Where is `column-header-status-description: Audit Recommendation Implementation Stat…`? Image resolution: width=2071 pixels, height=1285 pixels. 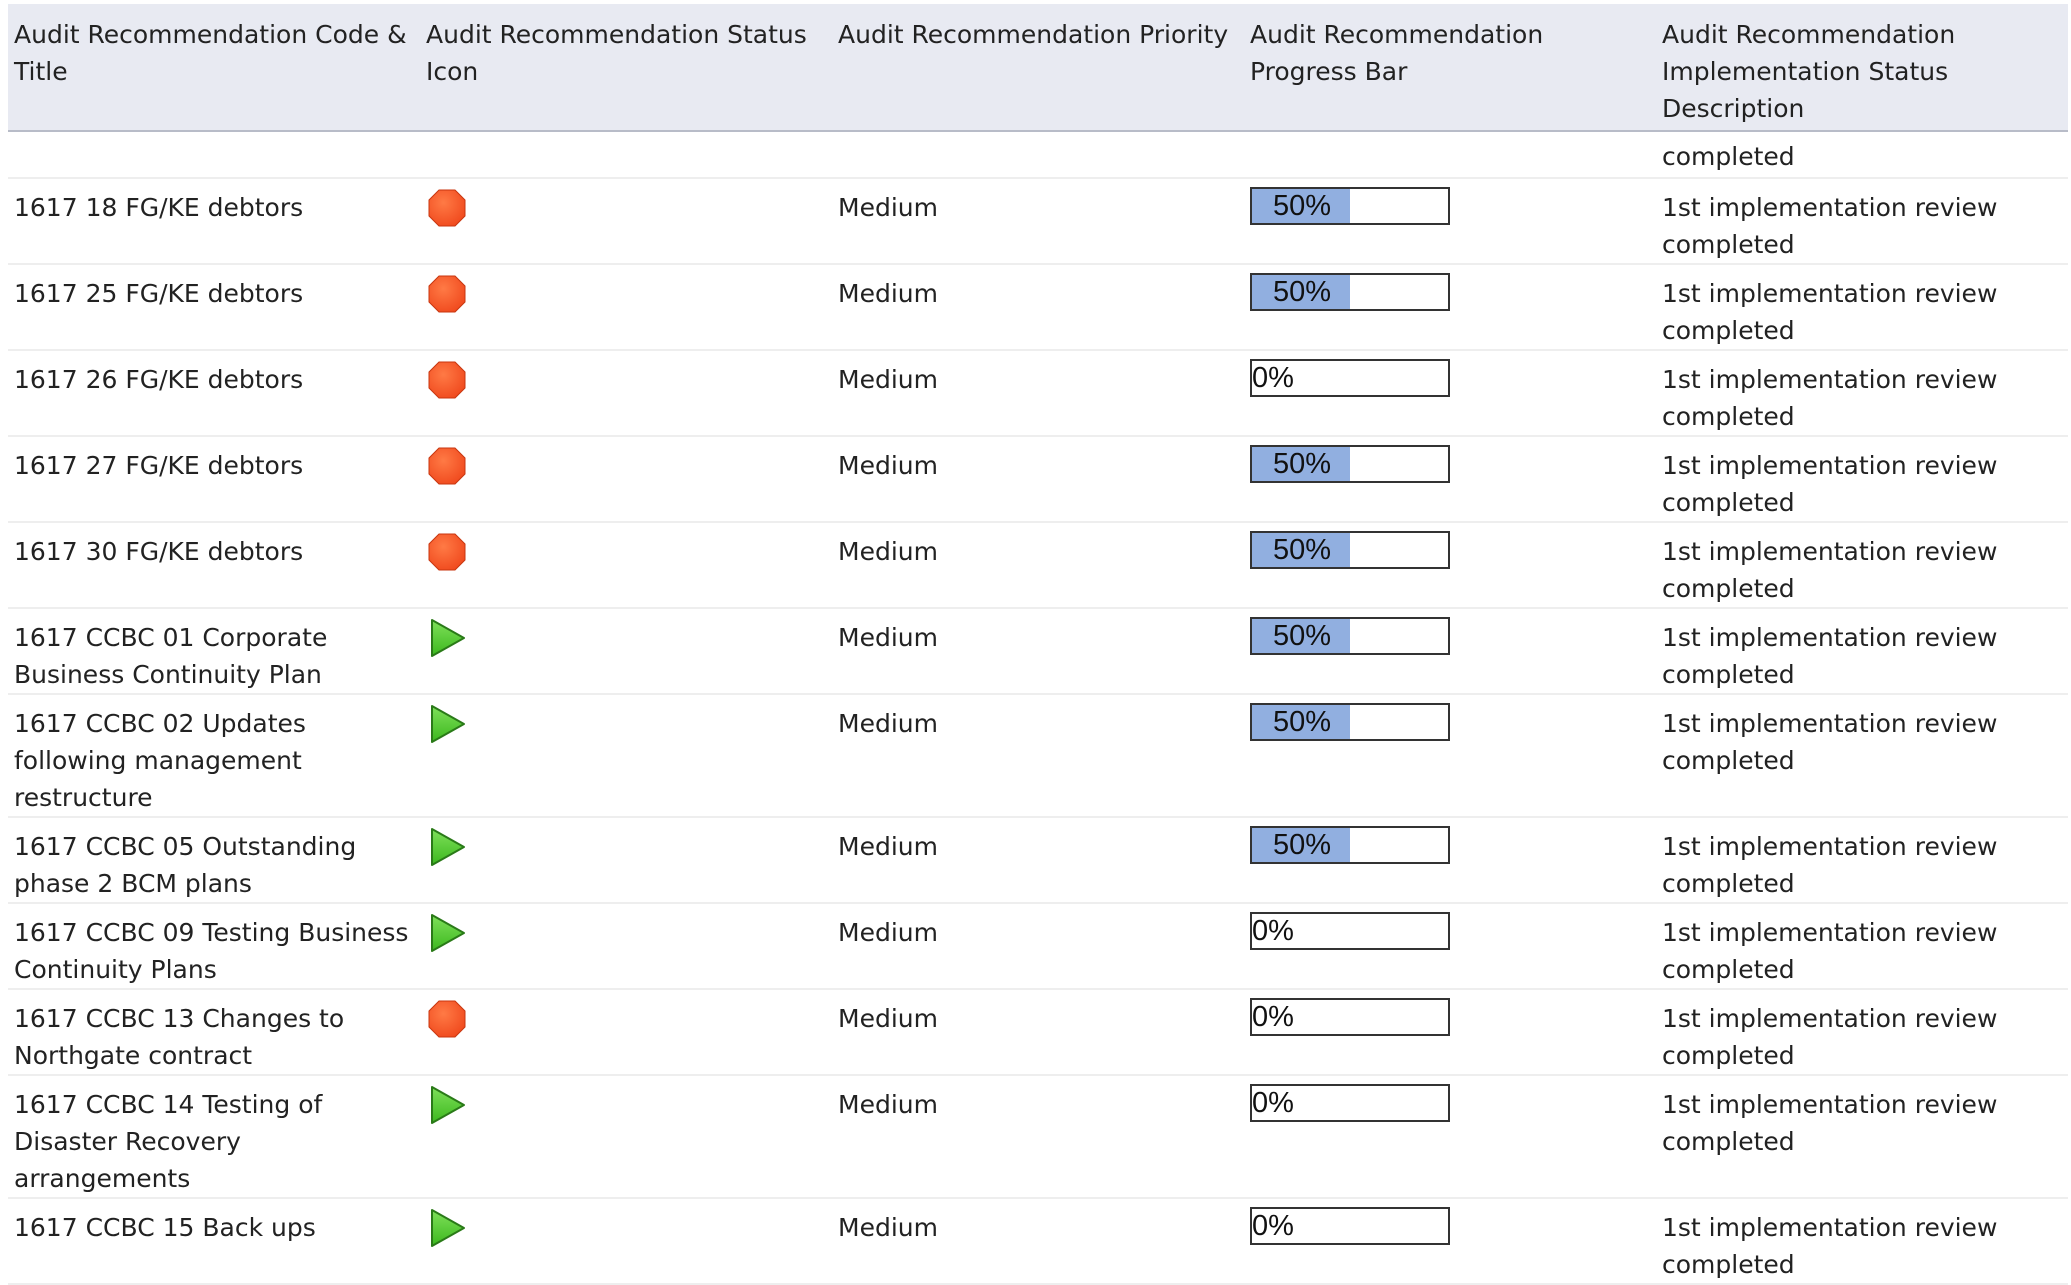 column-header-status-description: Audit Recommendation Implementation Stat… is located at coordinates (1862, 68).